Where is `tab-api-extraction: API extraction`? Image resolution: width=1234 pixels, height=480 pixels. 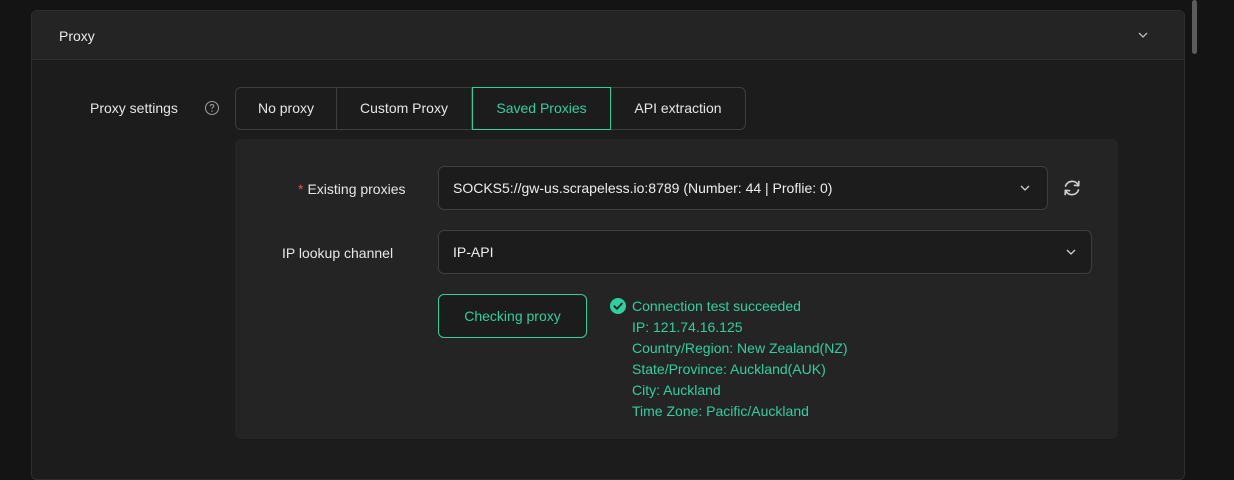 tab-api-extraction: API extraction is located at coordinates (678, 108).